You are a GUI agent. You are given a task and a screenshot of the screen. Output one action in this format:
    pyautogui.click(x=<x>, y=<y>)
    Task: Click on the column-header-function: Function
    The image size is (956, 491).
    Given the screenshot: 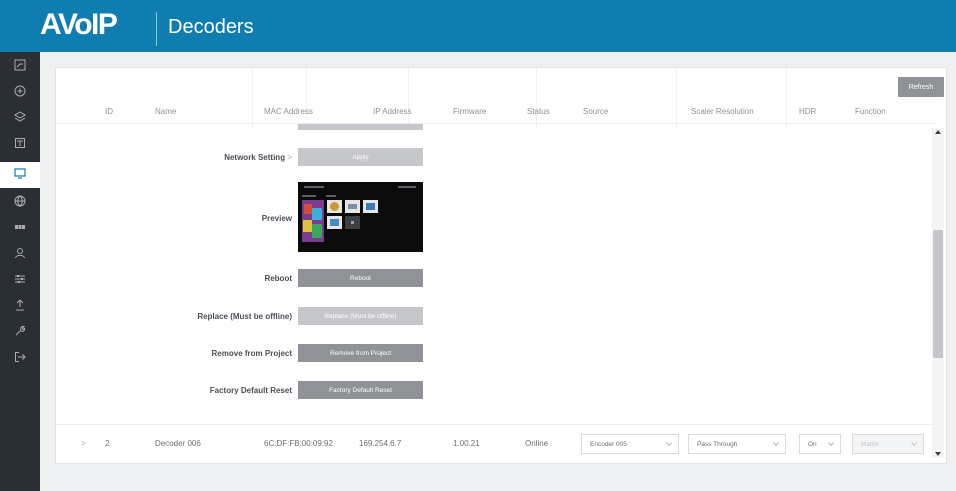 What is the action you would take?
    pyautogui.click(x=870, y=111)
    